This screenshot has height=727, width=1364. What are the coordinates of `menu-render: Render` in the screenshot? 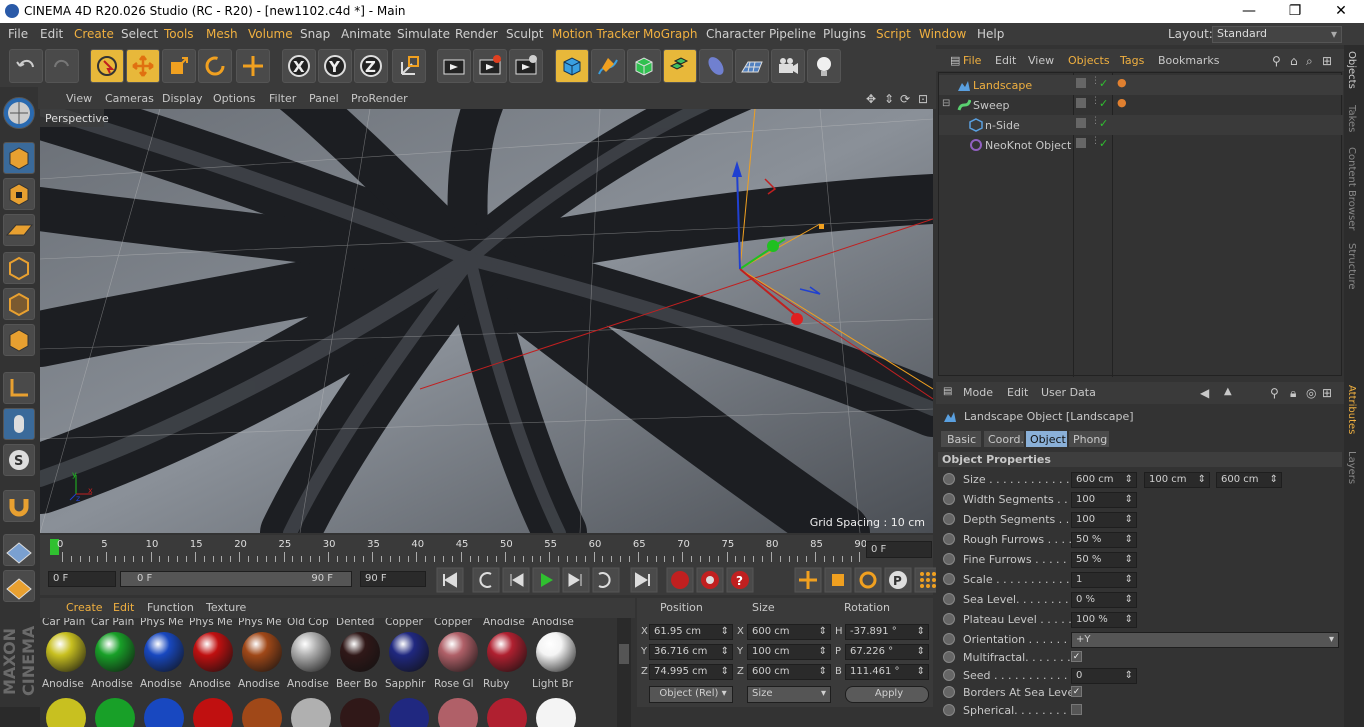 It's located at (476, 34).